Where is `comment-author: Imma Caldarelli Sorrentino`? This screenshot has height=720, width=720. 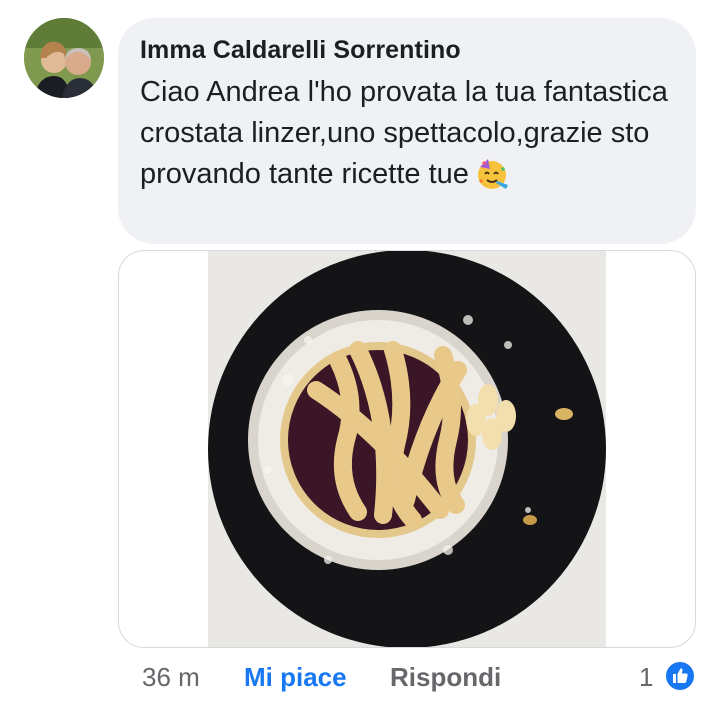
comment-author: Imma Caldarelli Sorrentino is located at coordinates (407, 50).